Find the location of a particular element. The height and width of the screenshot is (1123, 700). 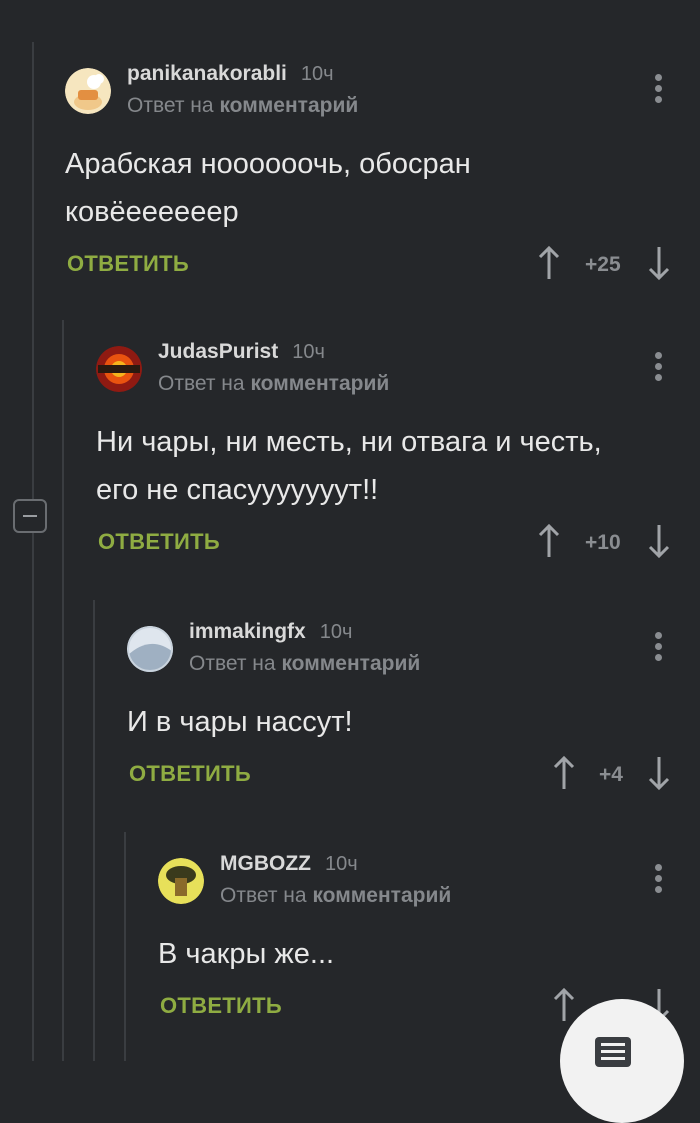

collapse-thread-button is located at coordinates (30, 516).